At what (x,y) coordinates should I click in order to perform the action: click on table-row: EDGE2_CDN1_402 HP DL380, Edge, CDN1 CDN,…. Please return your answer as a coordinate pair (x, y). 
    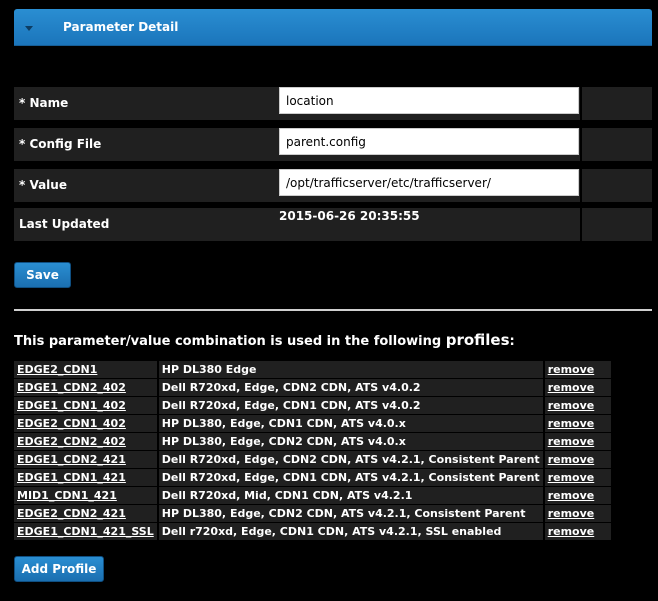
    Looking at the image, I should click on (313, 423).